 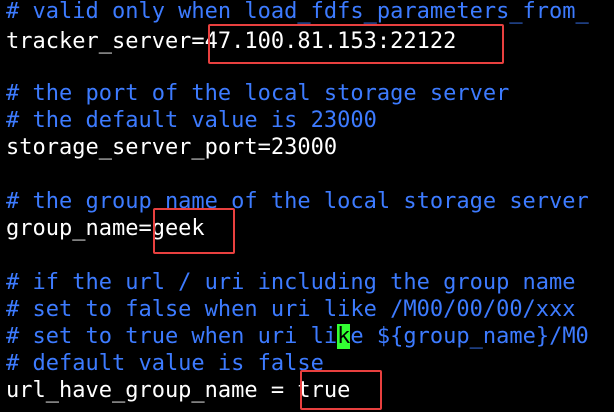 What do you see at coordinates (172, 336) in the screenshot?
I see `comment-set-true-before: # set to true when uri li` at bounding box center [172, 336].